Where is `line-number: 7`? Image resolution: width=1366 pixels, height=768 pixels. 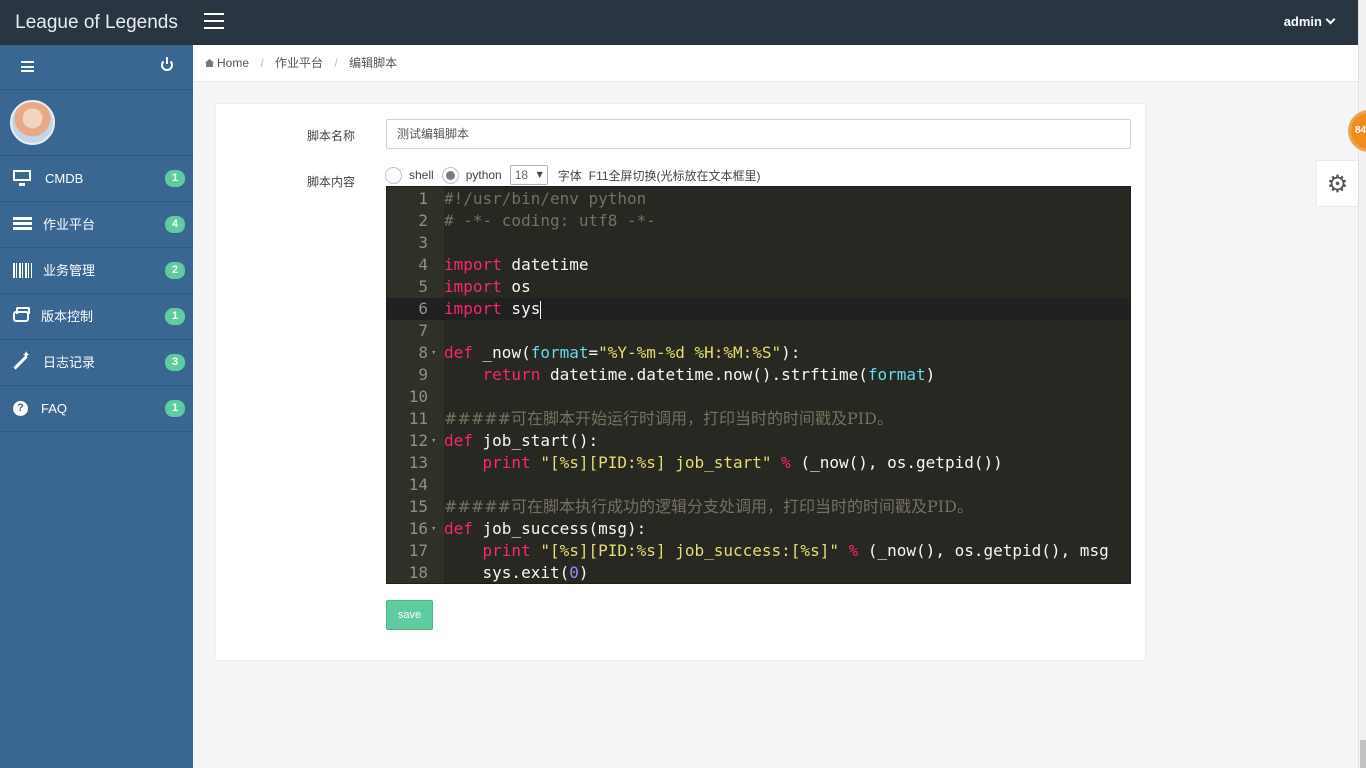 line-number: 7 is located at coordinates (423, 330).